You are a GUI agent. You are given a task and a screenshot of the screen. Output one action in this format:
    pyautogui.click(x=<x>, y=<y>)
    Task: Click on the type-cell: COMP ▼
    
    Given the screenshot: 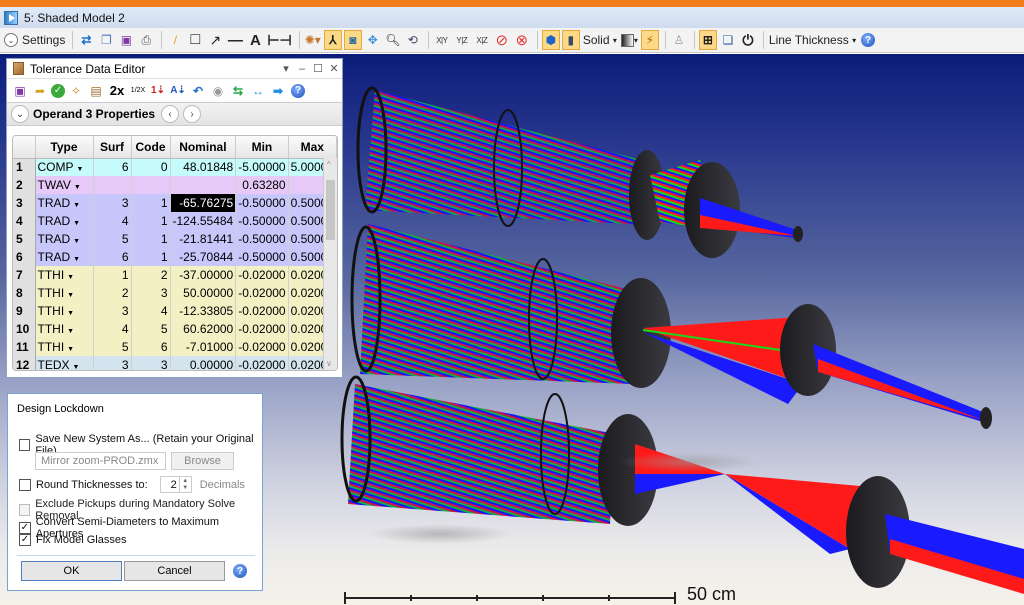 What is the action you would take?
    pyautogui.click(x=64, y=167)
    